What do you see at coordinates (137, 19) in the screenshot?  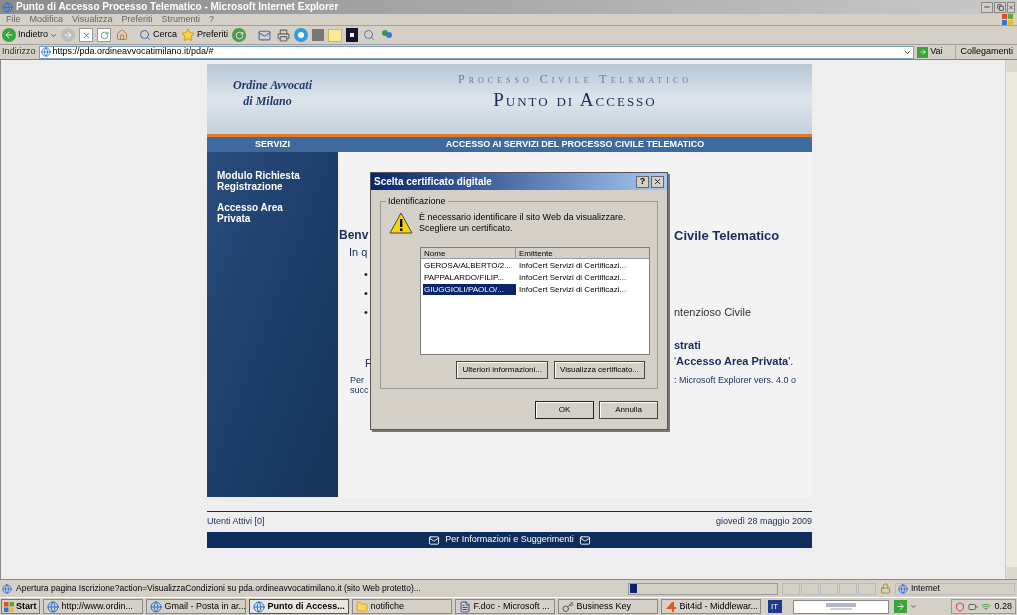 I see `menu-item: Preferiti` at bounding box center [137, 19].